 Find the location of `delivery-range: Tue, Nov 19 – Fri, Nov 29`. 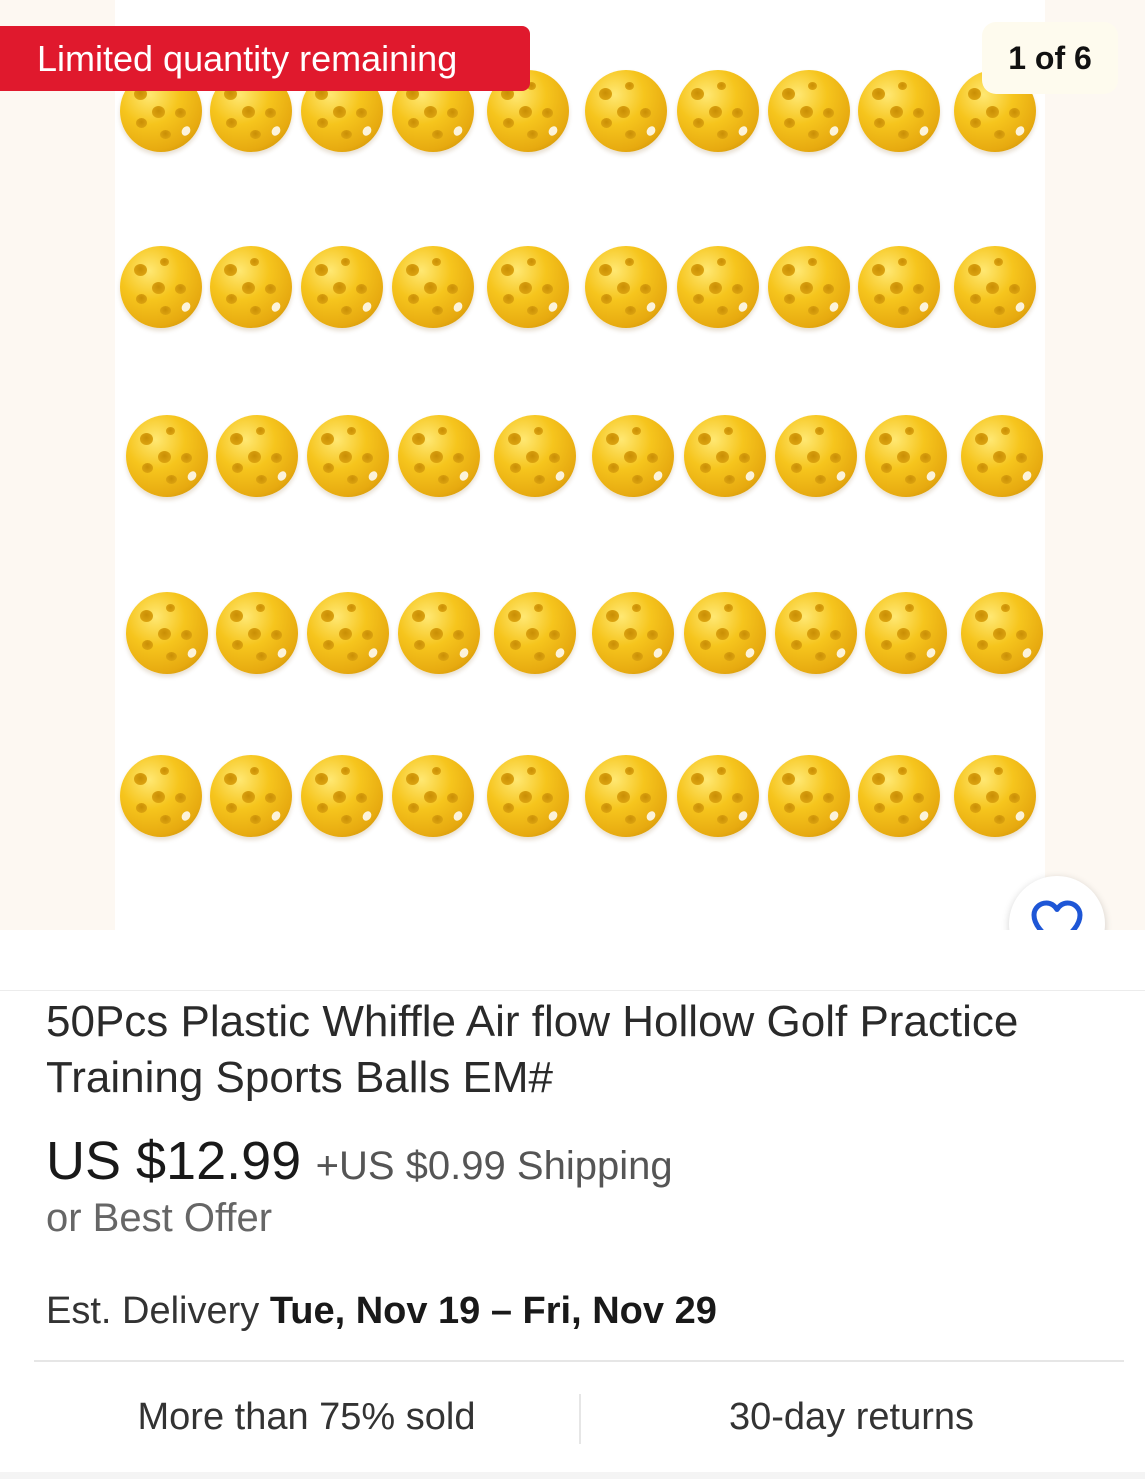

delivery-range: Tue, Nov 19 – Fri, Nov 29 is located at coordinates (493, 1311).